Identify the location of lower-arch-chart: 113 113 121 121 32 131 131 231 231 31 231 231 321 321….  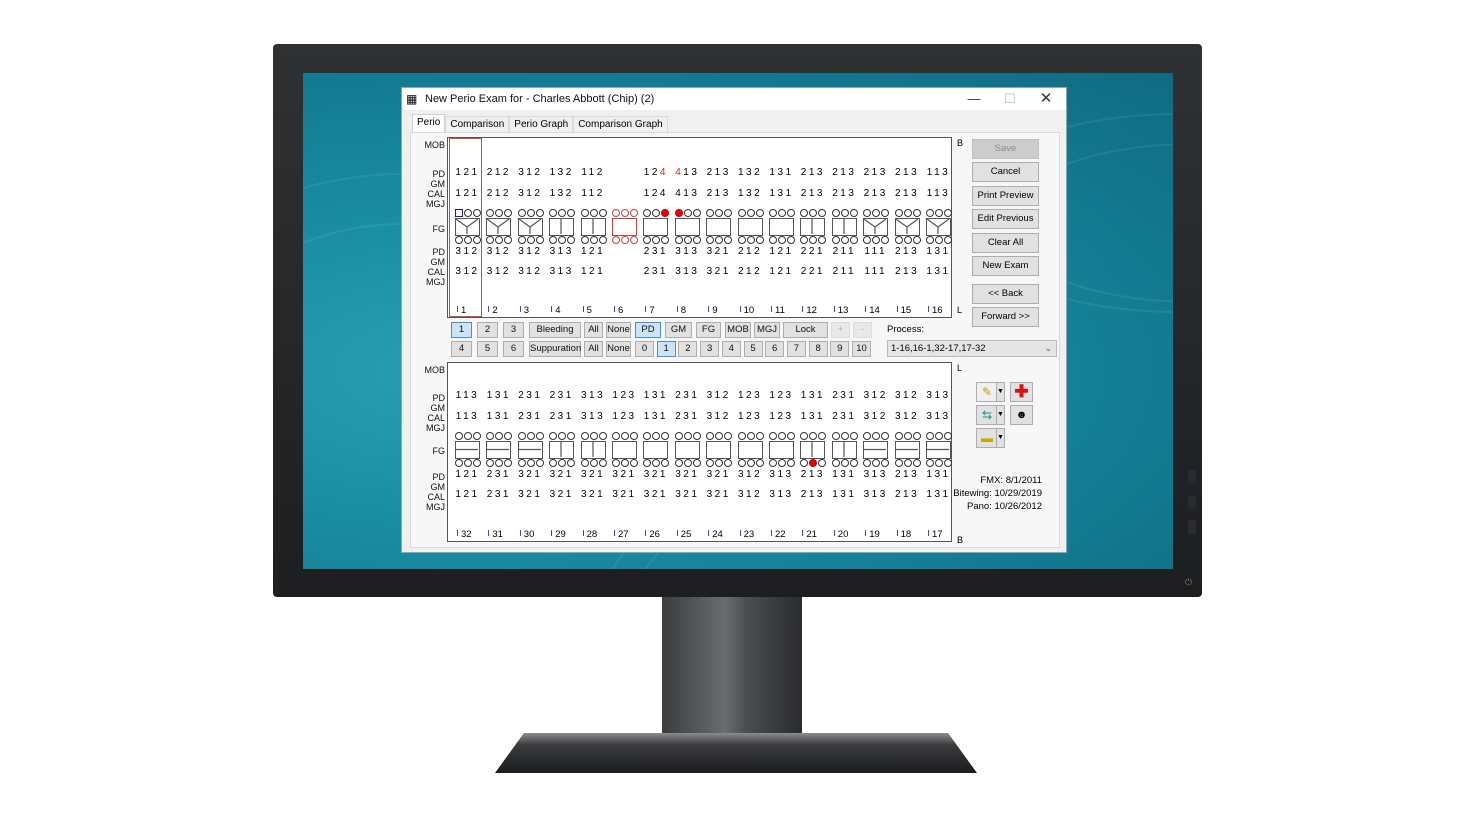
(699, 452).